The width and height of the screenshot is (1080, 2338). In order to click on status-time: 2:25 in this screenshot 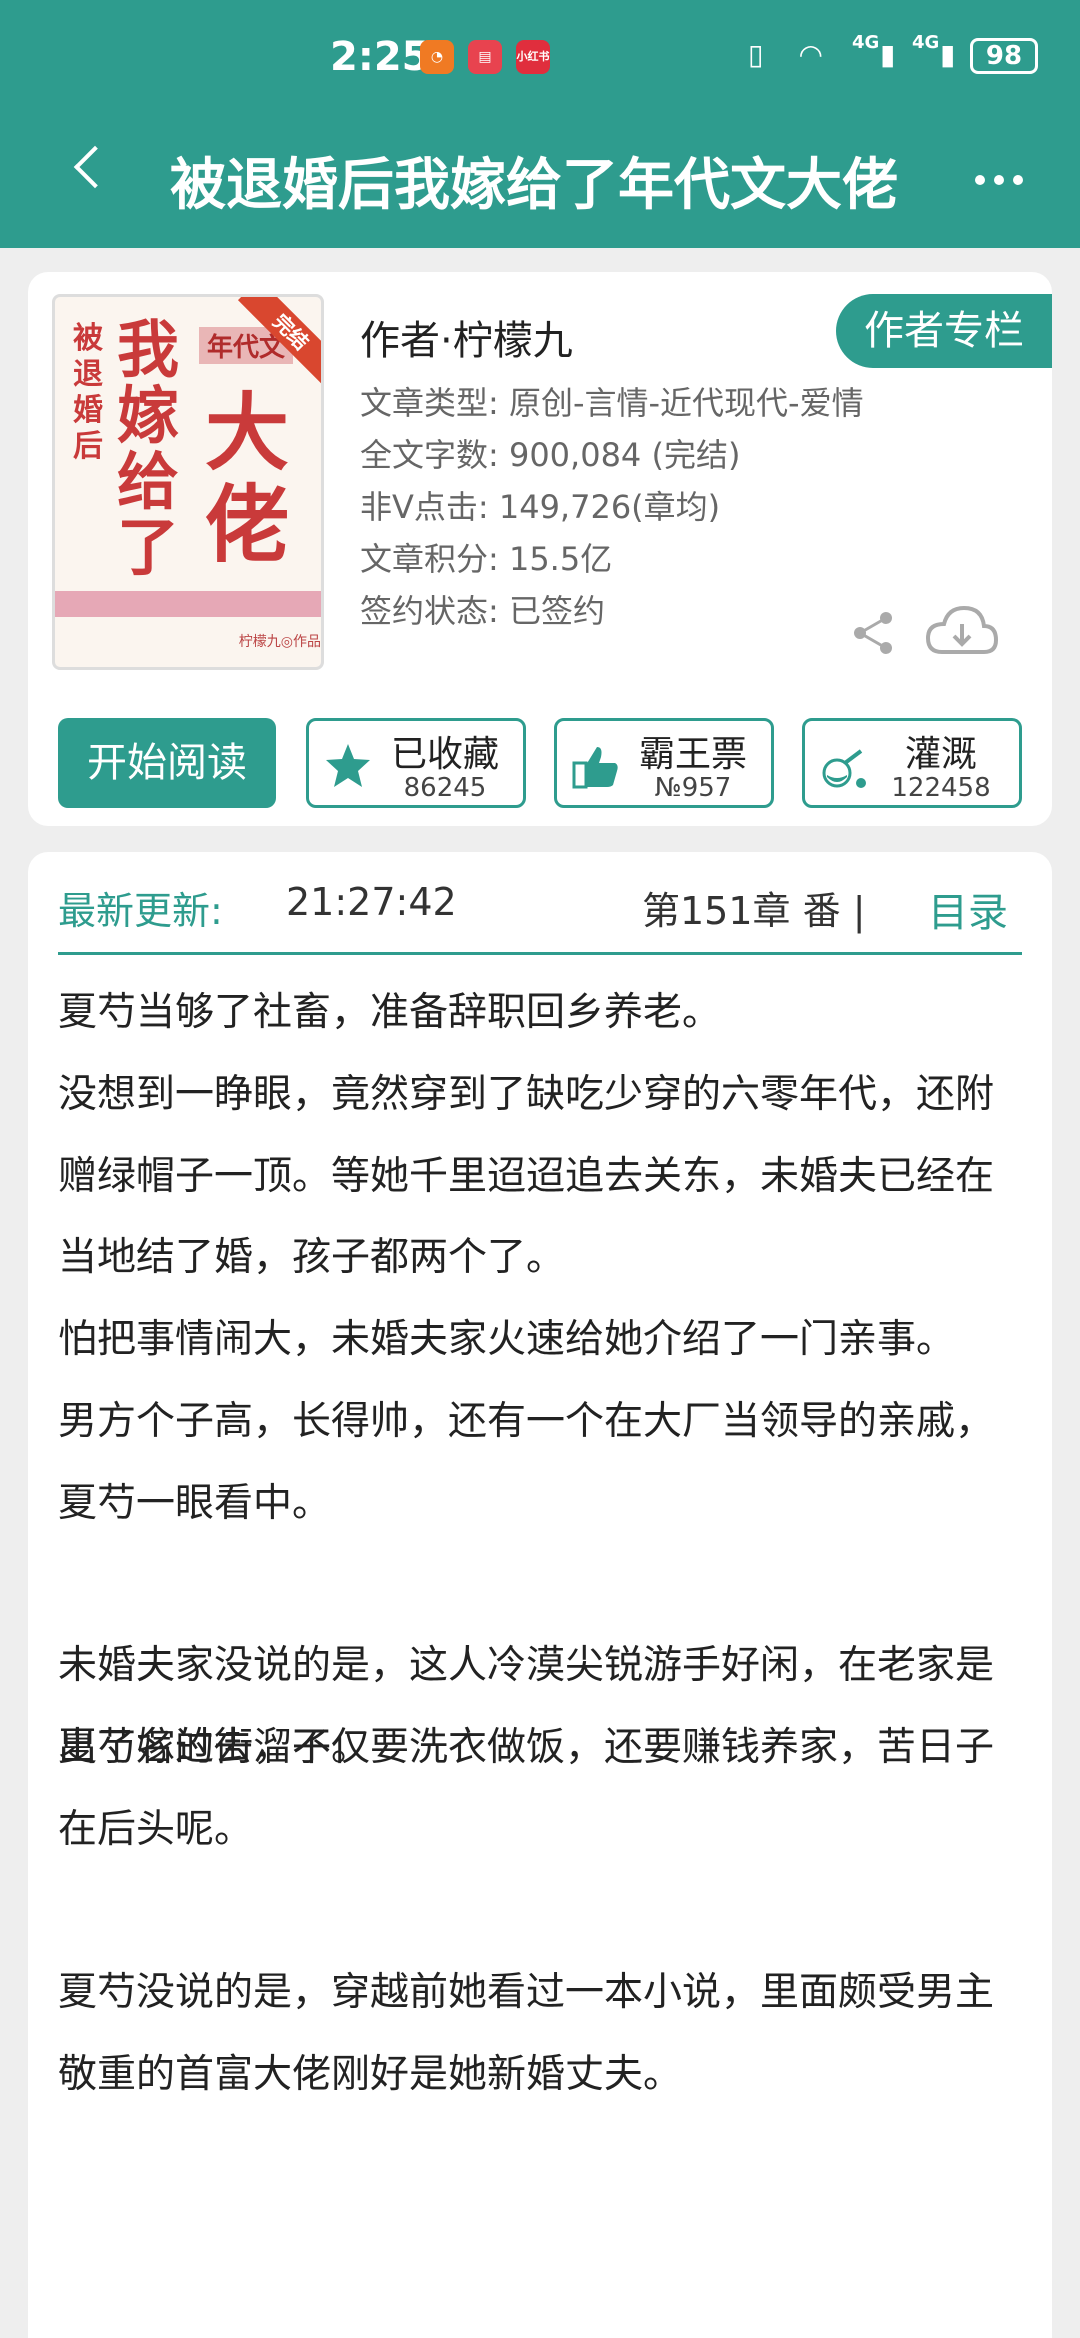, I will do `click(380, 57)`.